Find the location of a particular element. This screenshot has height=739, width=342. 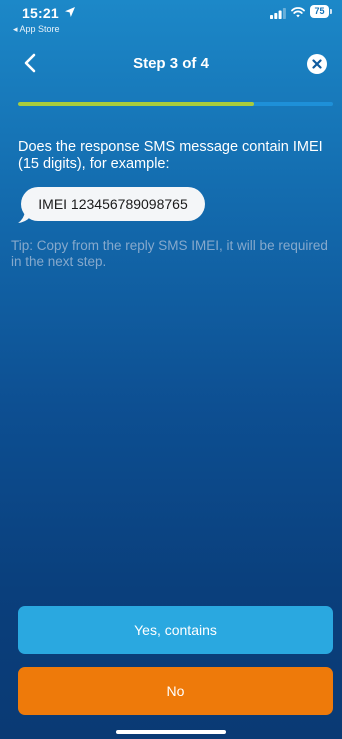

status-bar: 15:21 ◂ App Store 75 is located at coordinates (171, 20).